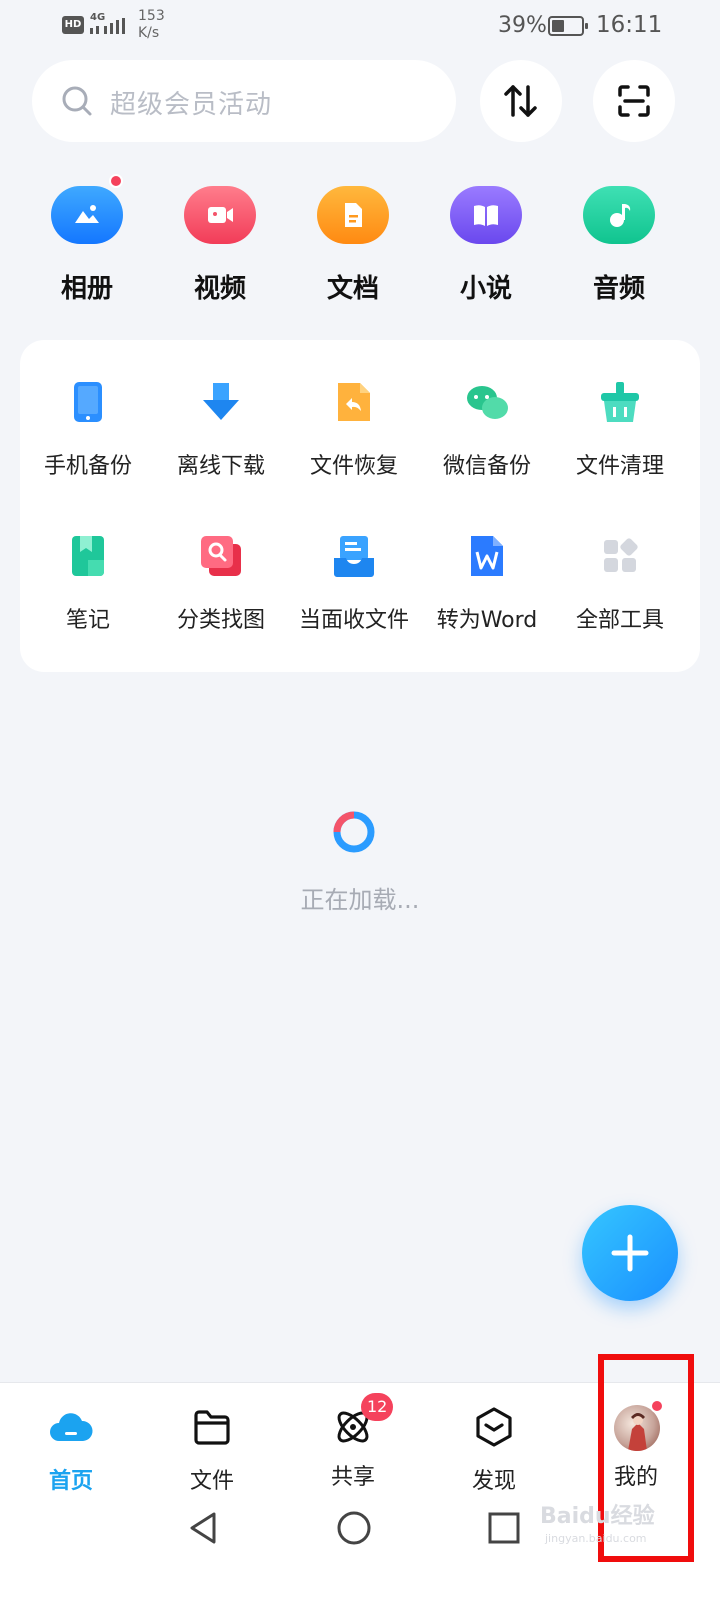 Image resolution: width=720 pixels, height=1600 pixels. I want to click on music-icon, so click(619, 215).